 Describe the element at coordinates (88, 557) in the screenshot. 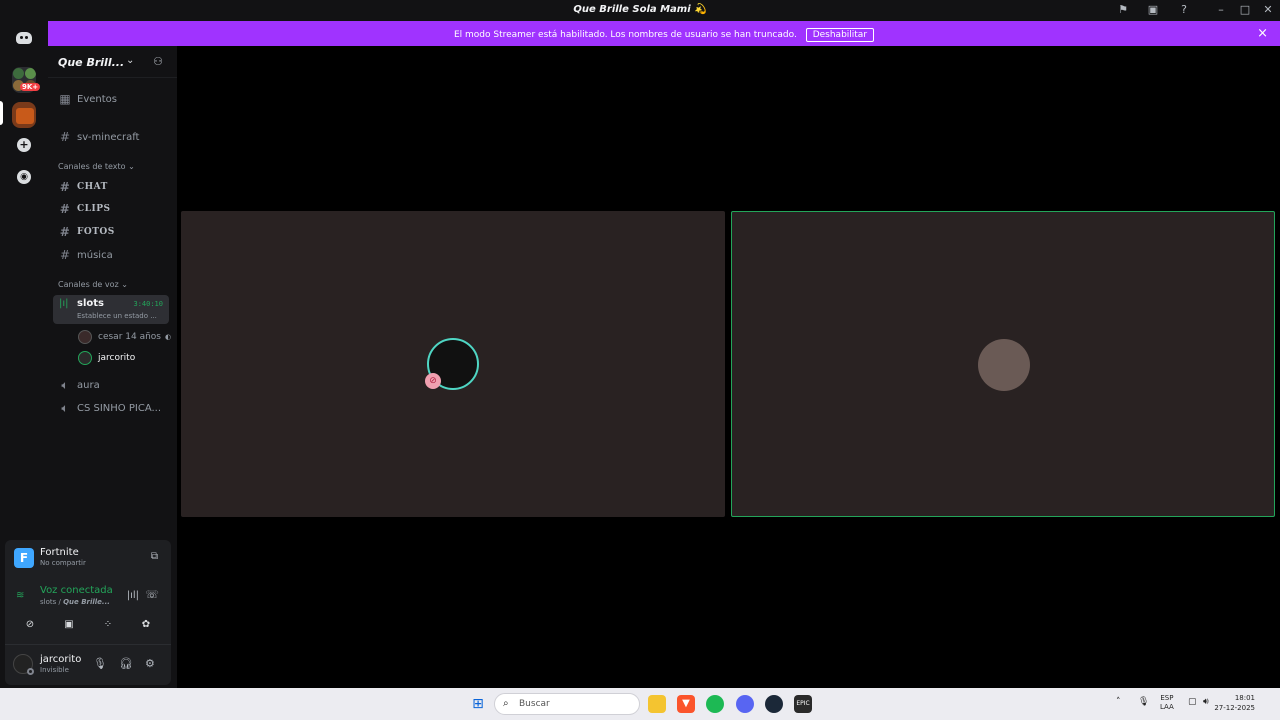

I see `activity-row: F Fortnite No compartir ⧉` at that location.